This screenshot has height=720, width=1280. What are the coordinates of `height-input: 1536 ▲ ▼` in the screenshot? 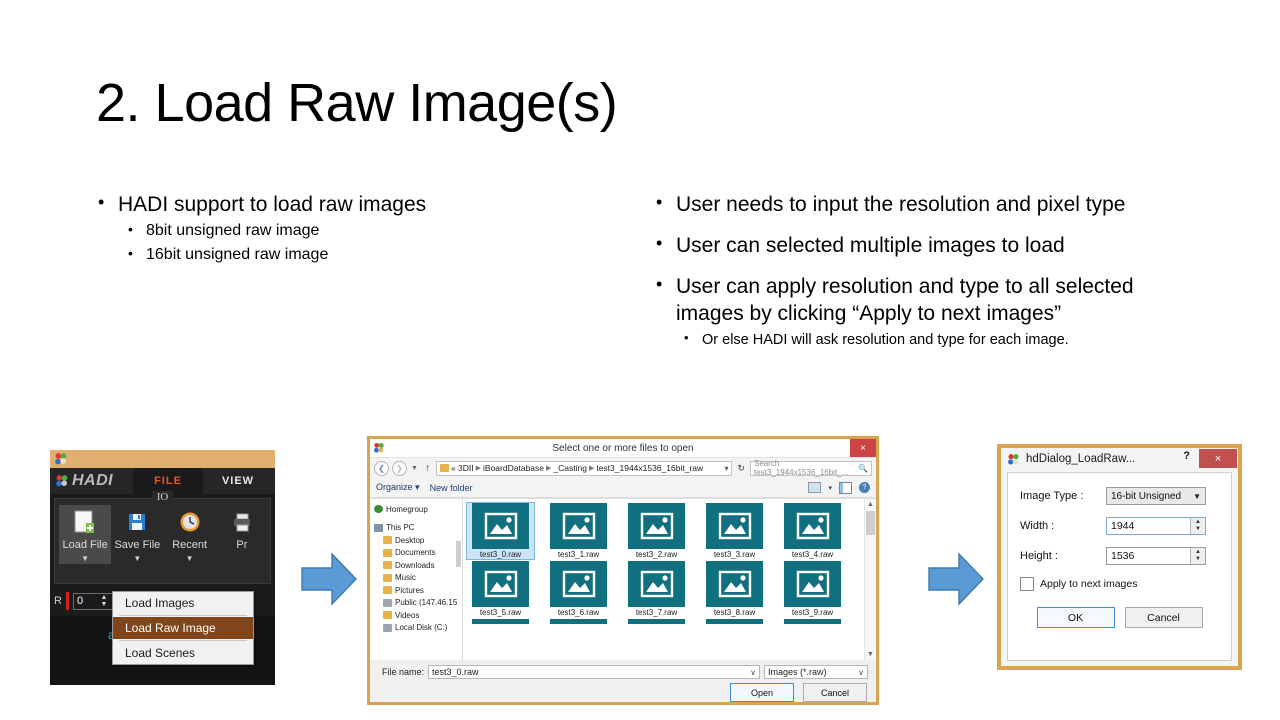 It's located at (1156, 556).